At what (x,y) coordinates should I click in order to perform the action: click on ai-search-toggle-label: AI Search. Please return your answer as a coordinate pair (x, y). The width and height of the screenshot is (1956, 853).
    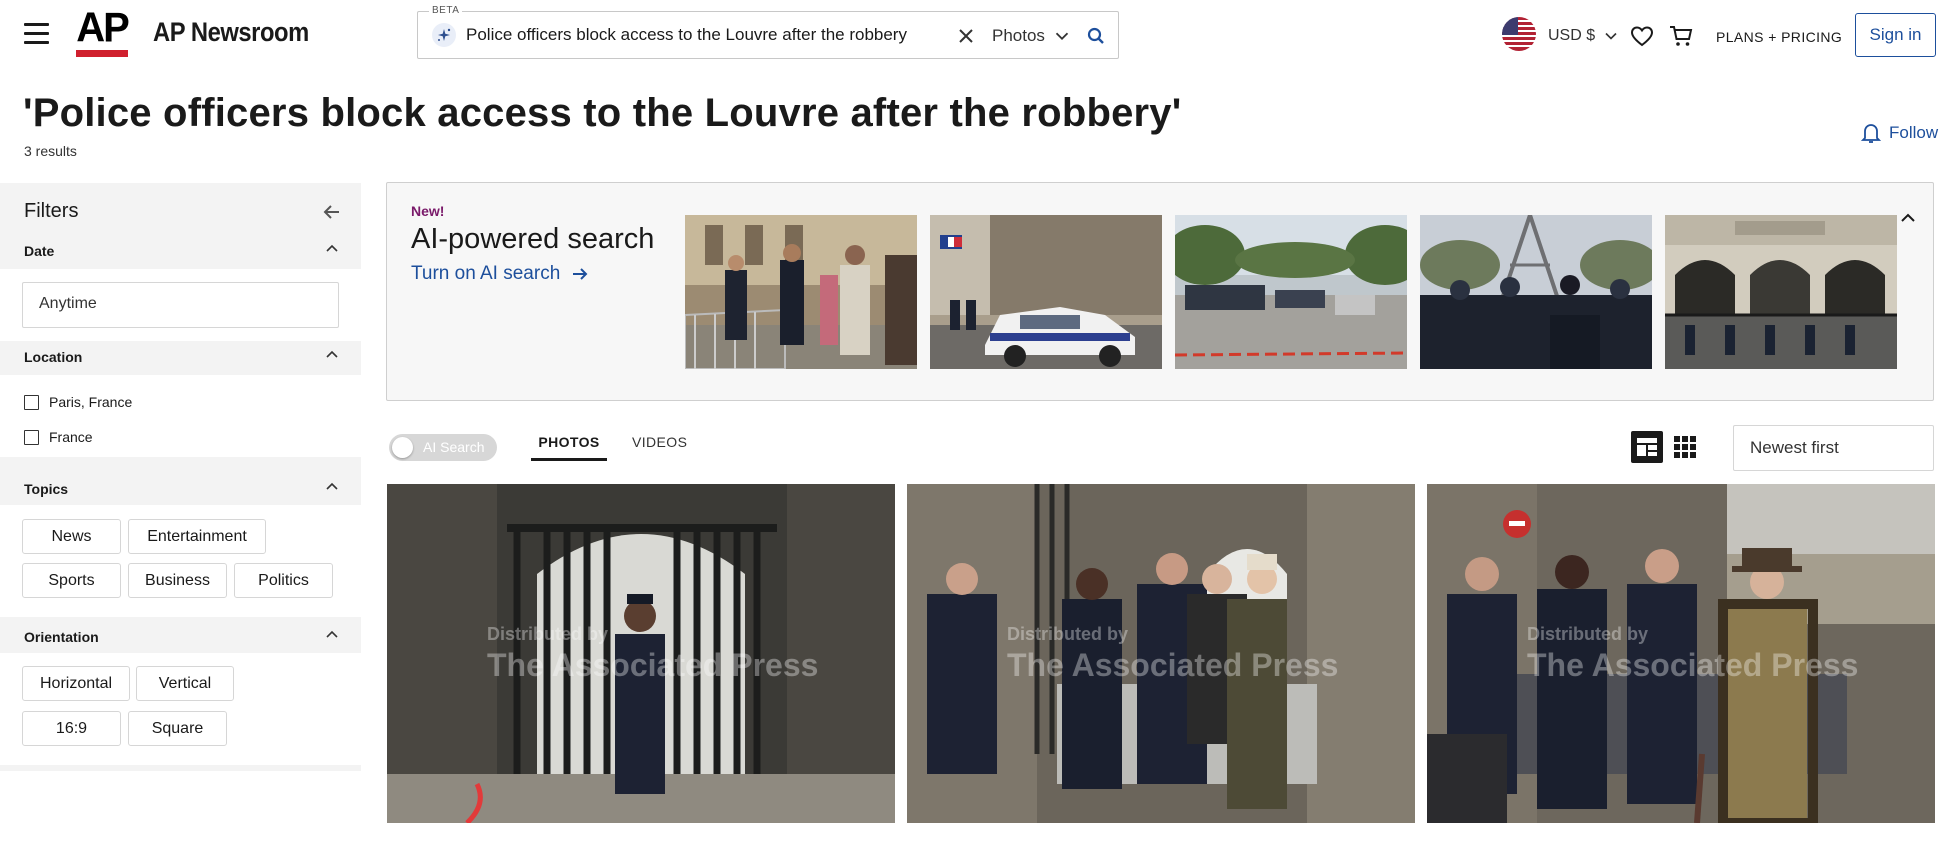
    Looking at the image, I should click on (454, 447).